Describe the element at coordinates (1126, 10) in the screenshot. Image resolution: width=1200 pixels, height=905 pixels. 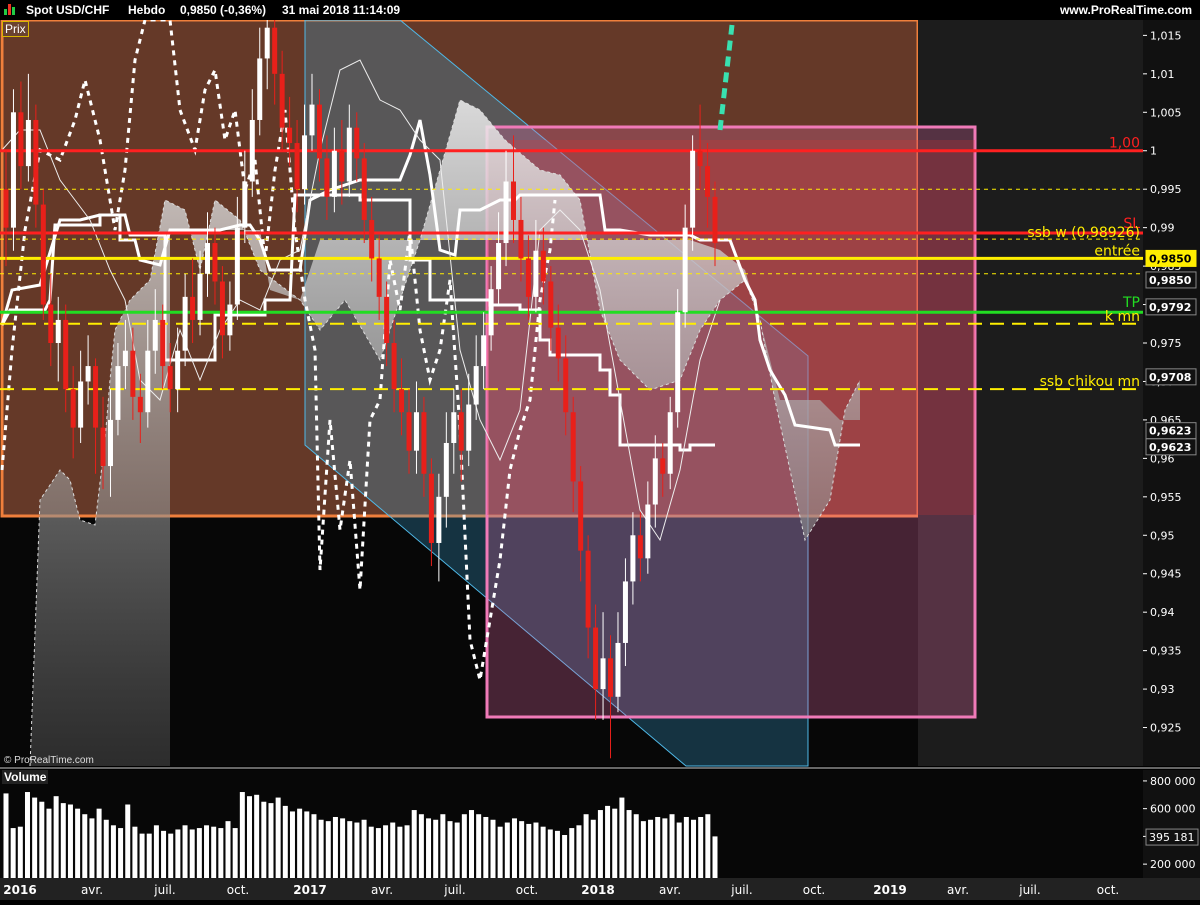
I see `source-link: www.ProRealTime.com` at that location.